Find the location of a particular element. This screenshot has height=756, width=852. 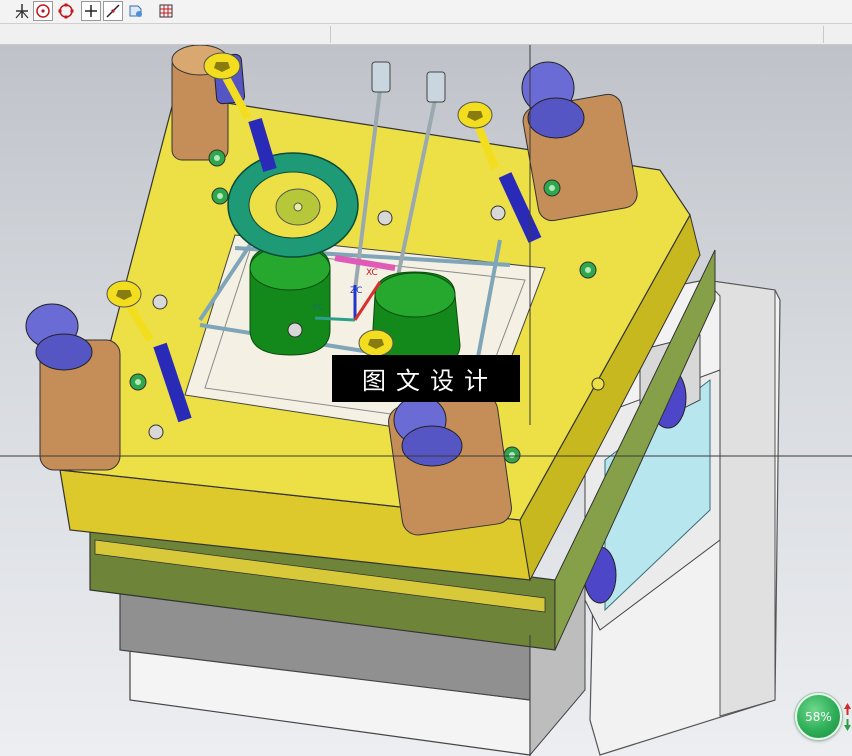

overlay-caption: 图文设计 is located at coordinates (426, 378).